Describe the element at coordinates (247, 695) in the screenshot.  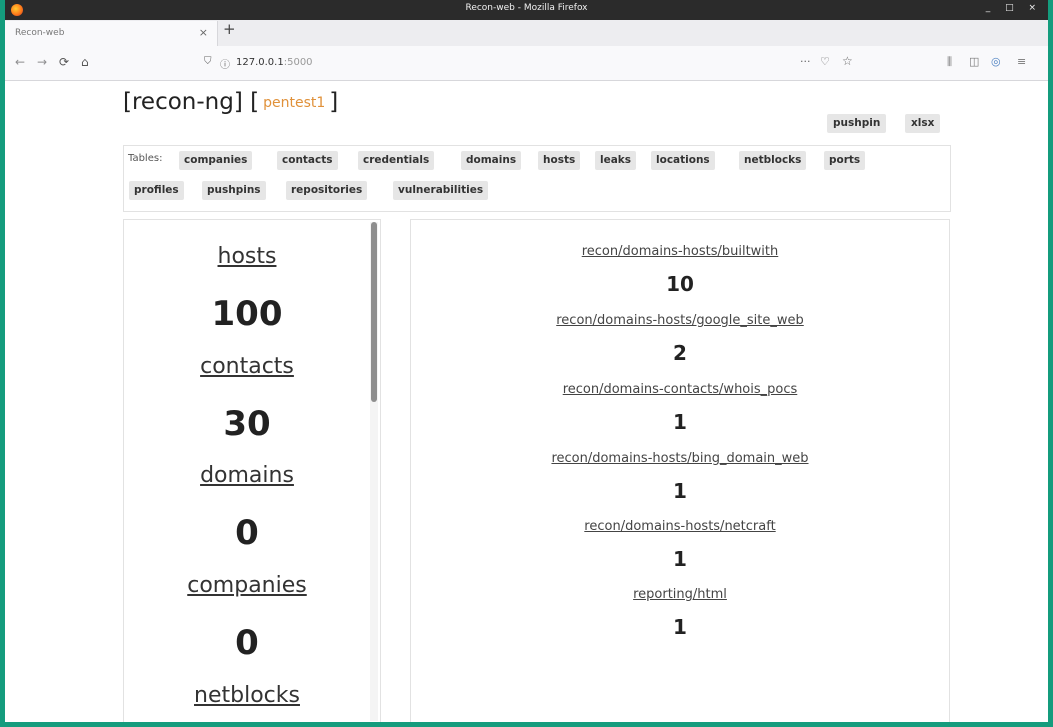
I see `summary-netblocks-link: netblocks` at that location.